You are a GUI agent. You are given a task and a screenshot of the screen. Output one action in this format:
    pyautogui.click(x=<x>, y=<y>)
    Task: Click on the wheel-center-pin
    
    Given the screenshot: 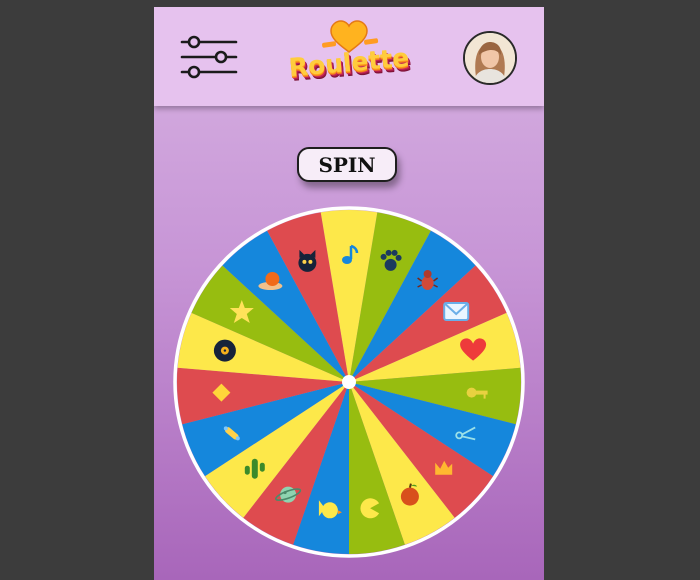 What is the action you would take?
    pyautogui.click(x=349, y=382)
    